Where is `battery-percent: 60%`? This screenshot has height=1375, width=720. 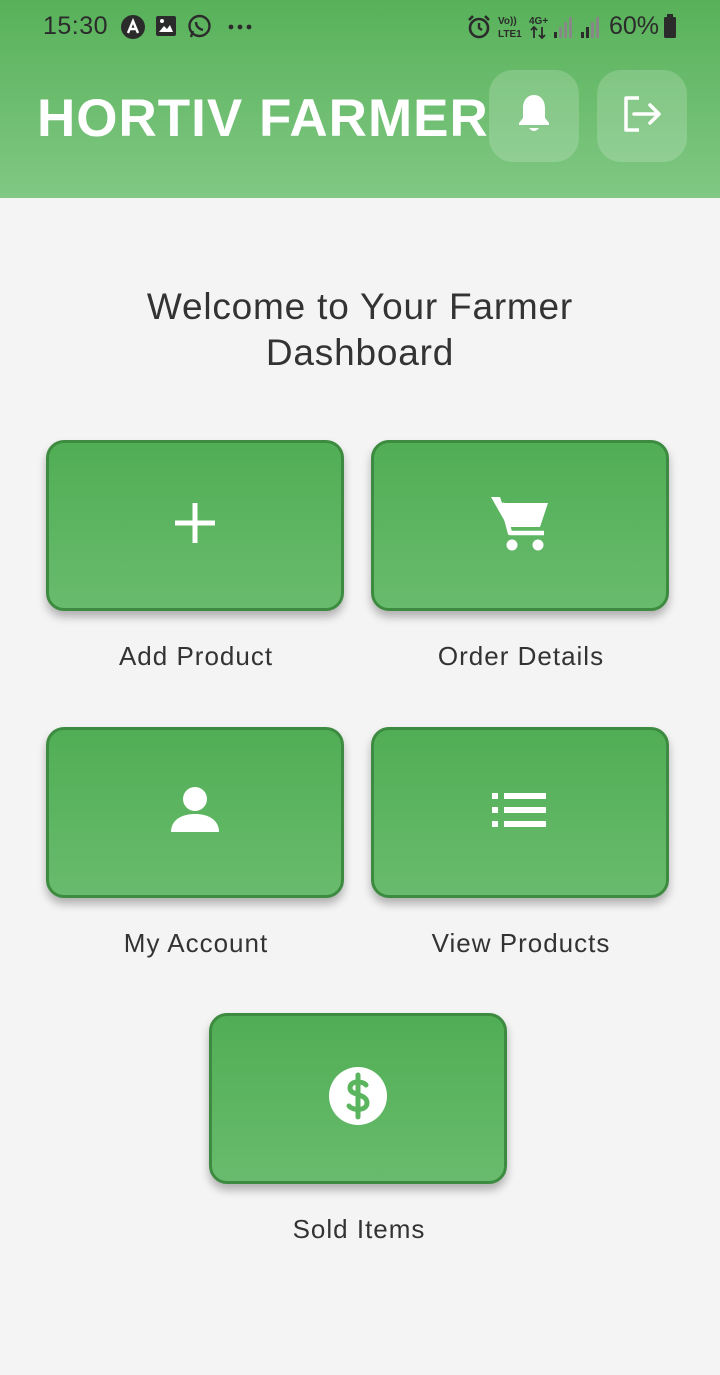 battery-percent: 60% is located at coordinates (634, 26).